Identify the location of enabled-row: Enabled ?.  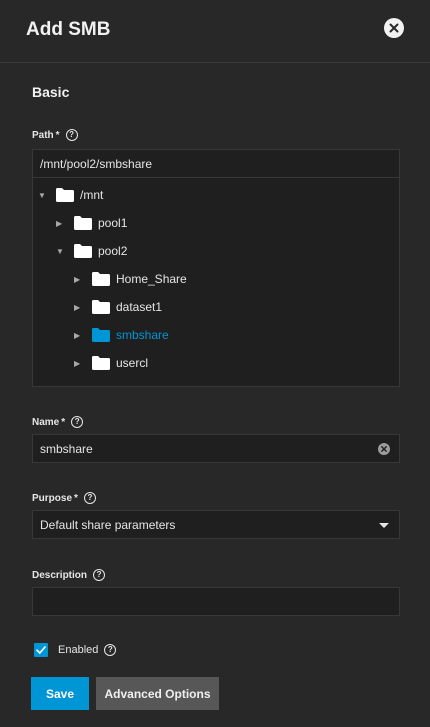
(75, 650).